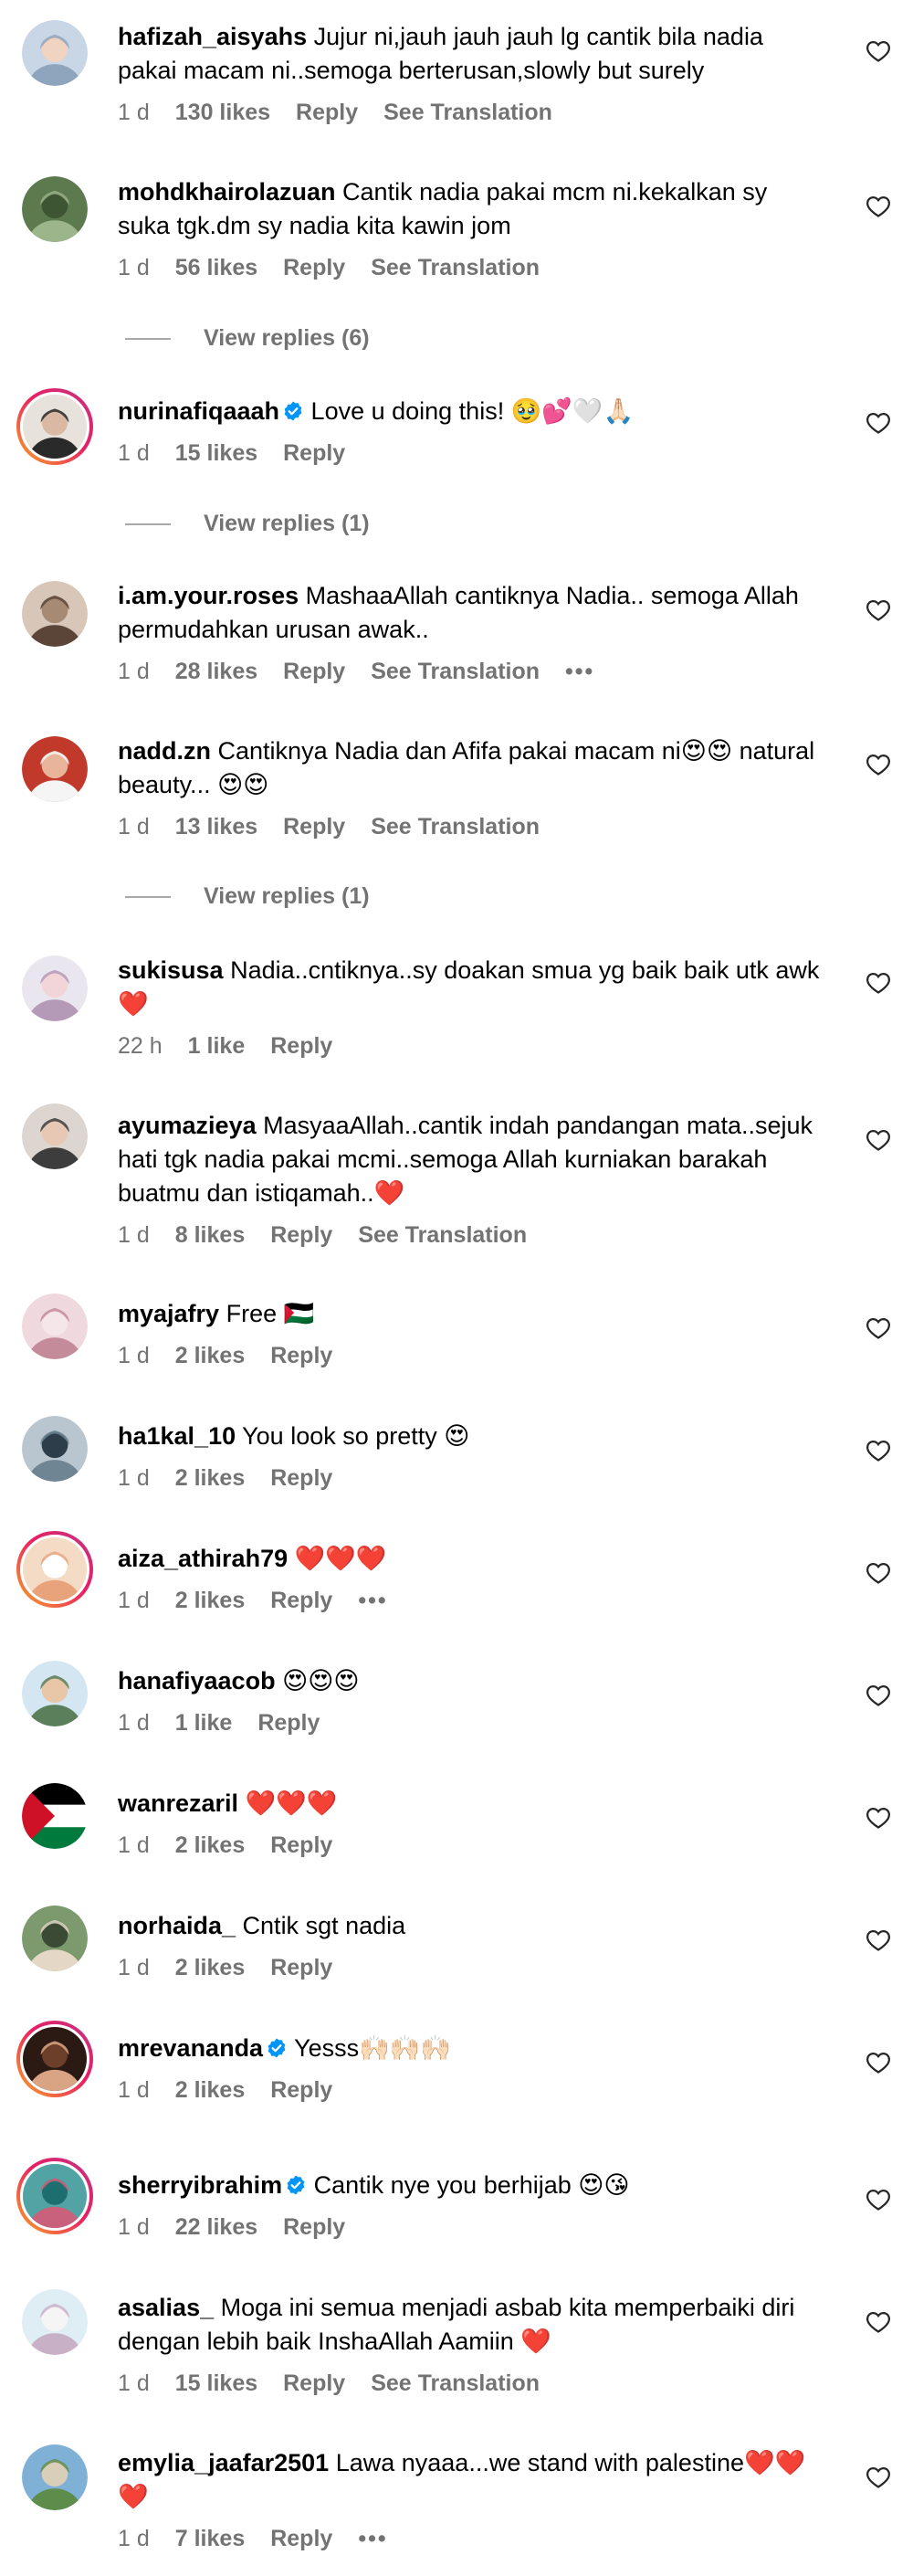 This screenshot has width=913, height=2576. What do you see at coordinates (187, 1125) in the screenshot?
I see `comment-username: ayumazieya` at bounding box center [187, 1125].